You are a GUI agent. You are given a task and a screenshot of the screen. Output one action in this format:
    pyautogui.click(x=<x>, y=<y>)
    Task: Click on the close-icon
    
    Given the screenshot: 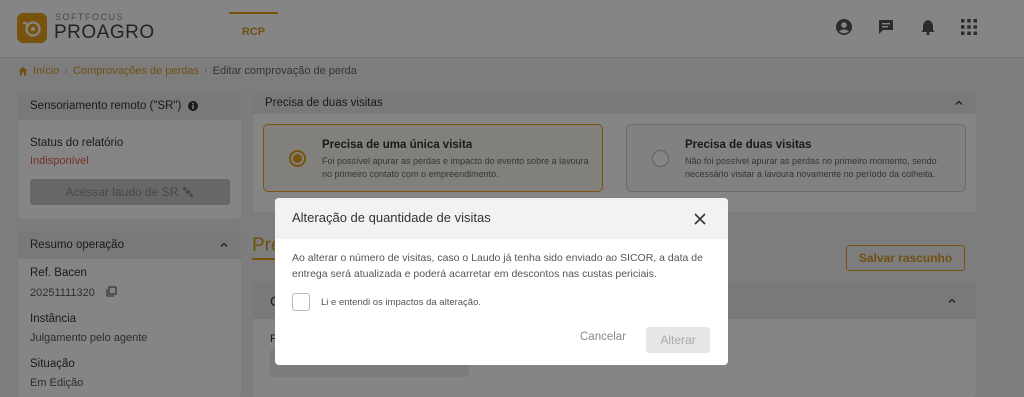 What is the action you would take?
    pyautogui.click(x=700, y=219)
    